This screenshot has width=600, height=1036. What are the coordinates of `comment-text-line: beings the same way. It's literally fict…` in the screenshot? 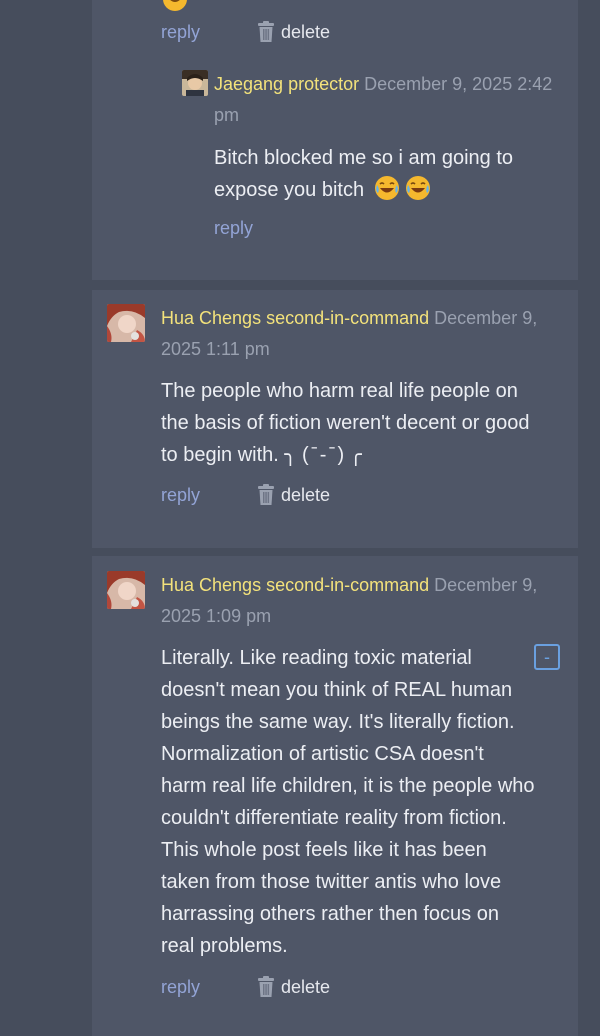 It's located at (338, 722).